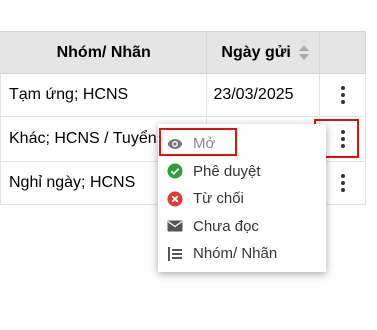  I want to click on close-circle-icon, so click(175, 199).